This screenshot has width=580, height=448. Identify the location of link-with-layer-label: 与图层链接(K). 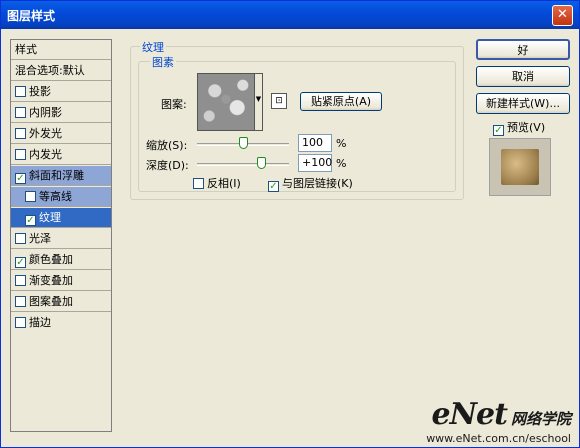
(317, 183).